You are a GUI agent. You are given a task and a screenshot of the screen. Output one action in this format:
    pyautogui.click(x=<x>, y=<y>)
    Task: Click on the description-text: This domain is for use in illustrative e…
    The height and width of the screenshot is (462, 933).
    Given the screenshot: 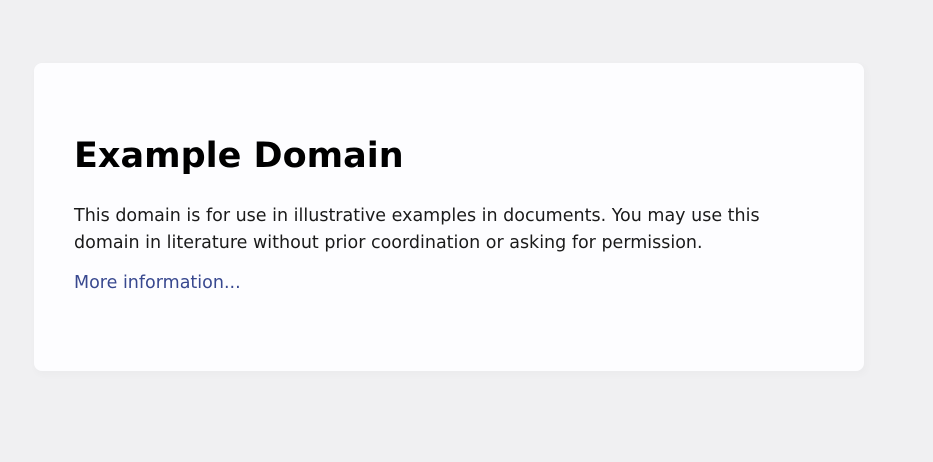 What is the action you would take?
    pyautogui.click(x=417, y=229)
    